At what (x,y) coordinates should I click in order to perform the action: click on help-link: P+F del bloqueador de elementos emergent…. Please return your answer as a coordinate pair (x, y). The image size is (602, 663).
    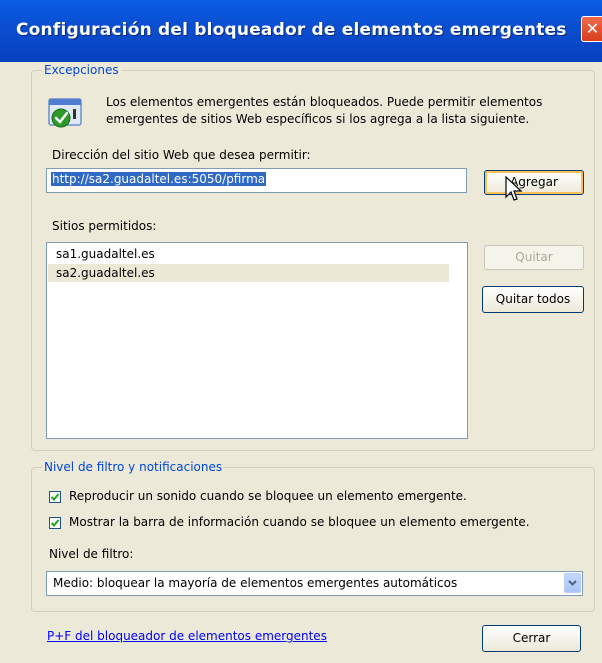
    Looking at the image, I should click on (187, 636).